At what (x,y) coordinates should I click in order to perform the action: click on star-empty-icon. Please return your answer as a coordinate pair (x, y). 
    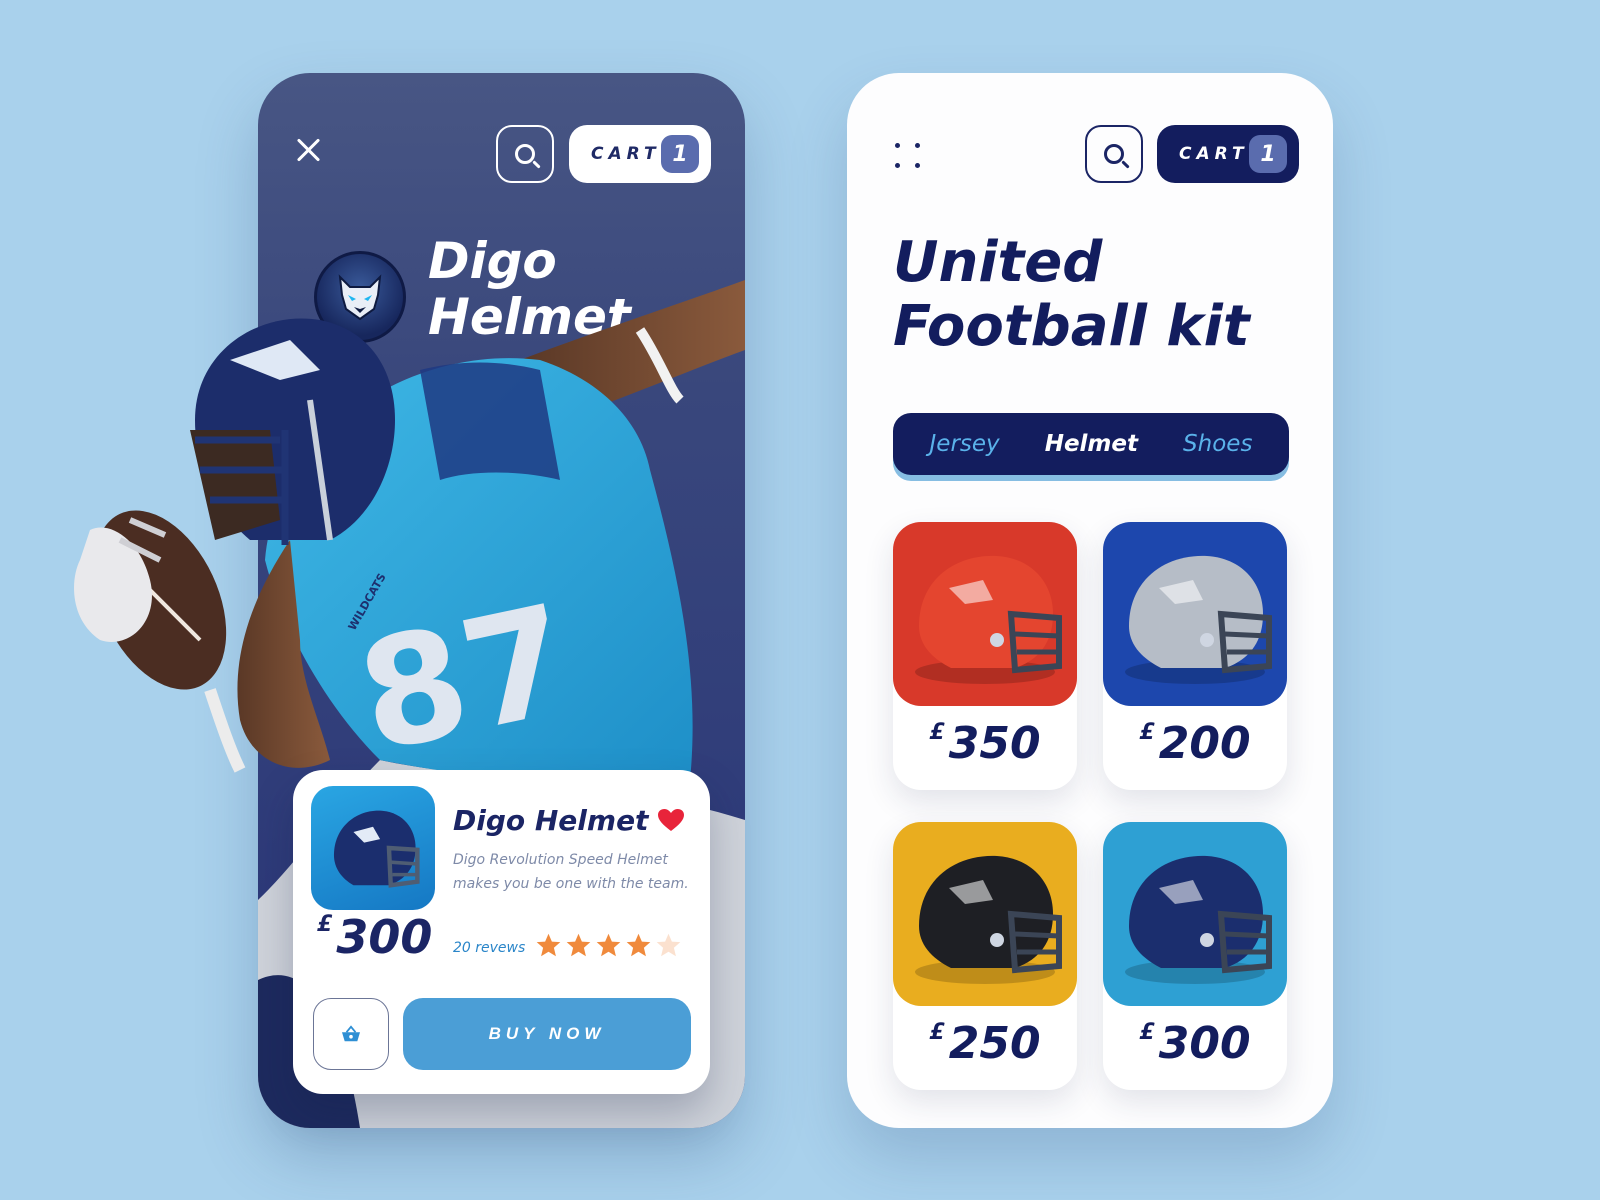
    Looking at the image, I should click on (668, 945).